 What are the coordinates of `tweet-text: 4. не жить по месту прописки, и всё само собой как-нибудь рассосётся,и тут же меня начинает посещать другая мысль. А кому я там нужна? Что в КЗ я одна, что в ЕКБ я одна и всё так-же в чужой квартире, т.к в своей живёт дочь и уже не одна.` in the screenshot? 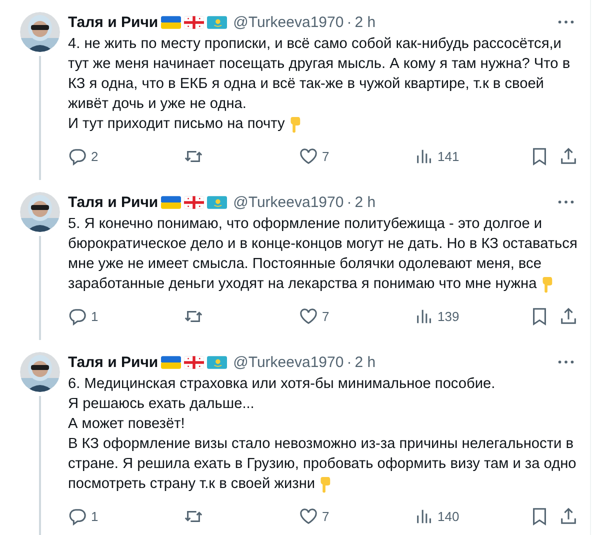 It's located at (320, 74).